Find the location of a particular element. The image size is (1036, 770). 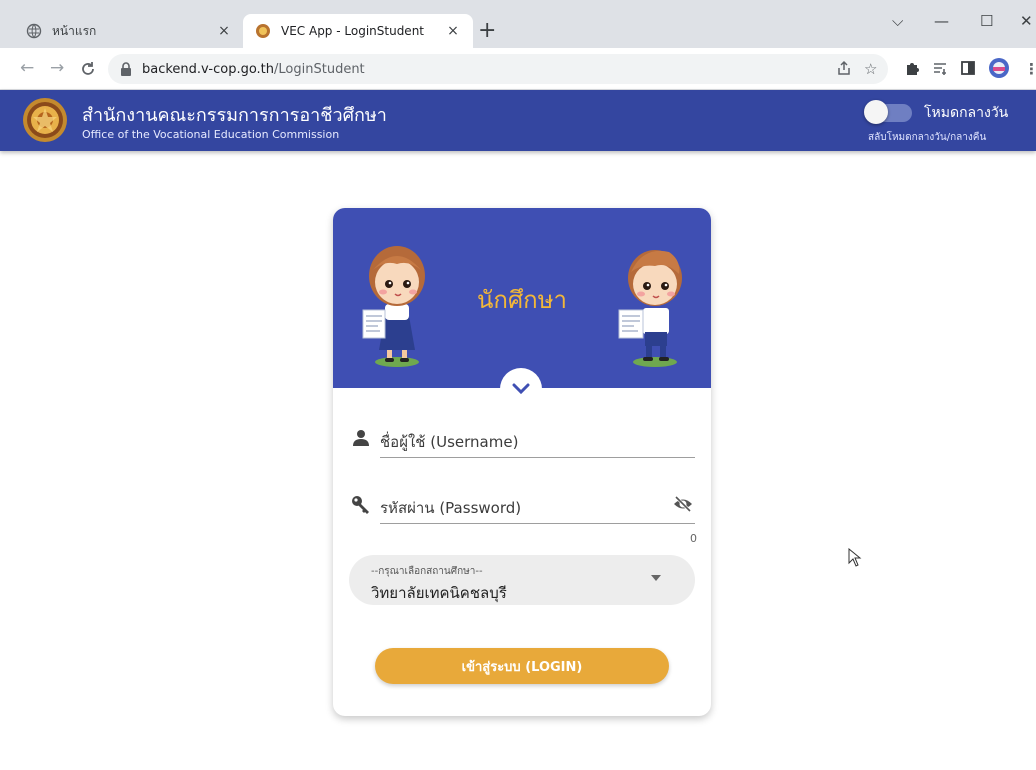

url-host: backend.v-cop.go.th is located at coordinates (208, 69).